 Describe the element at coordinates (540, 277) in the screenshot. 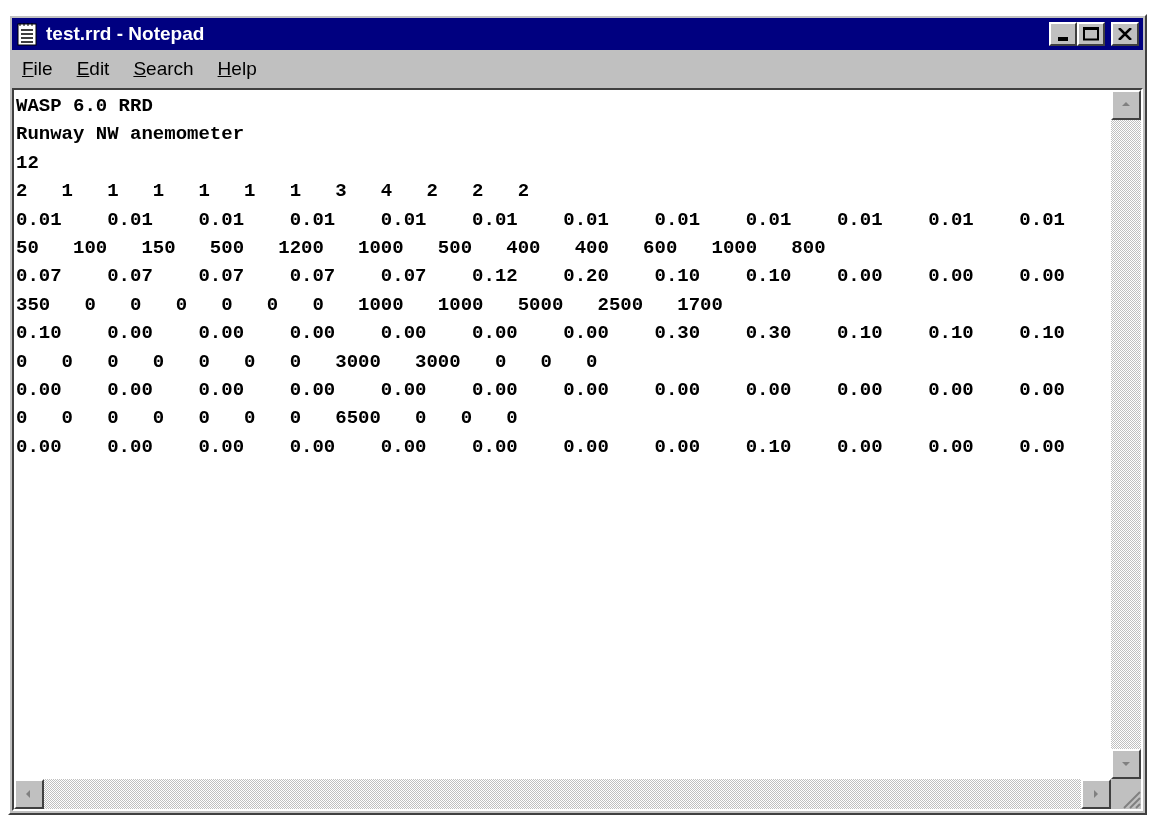

I see `text-line: 0.07 0.07 0.07 0.07 0.07 0.12 0.20 0.10 0.10 0.00 0.00 0.00` at that location.